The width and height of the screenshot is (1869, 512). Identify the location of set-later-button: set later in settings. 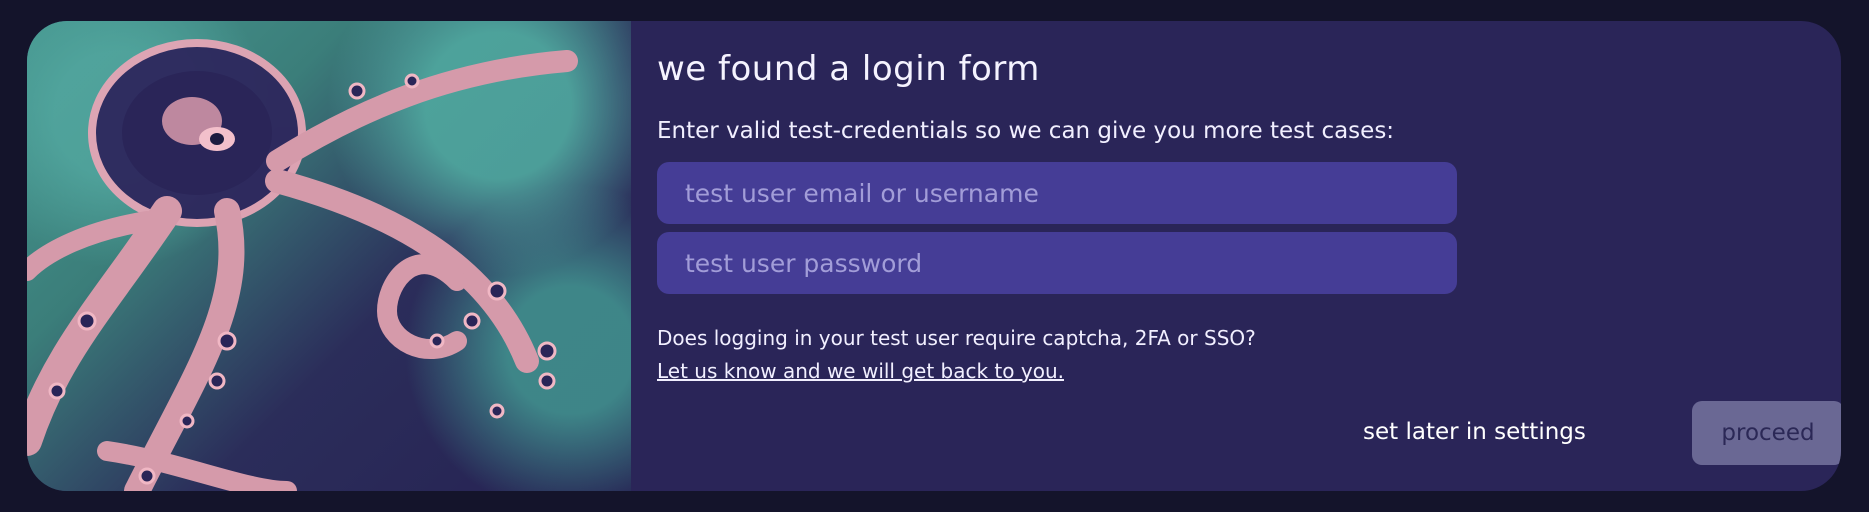
(1474, 432).